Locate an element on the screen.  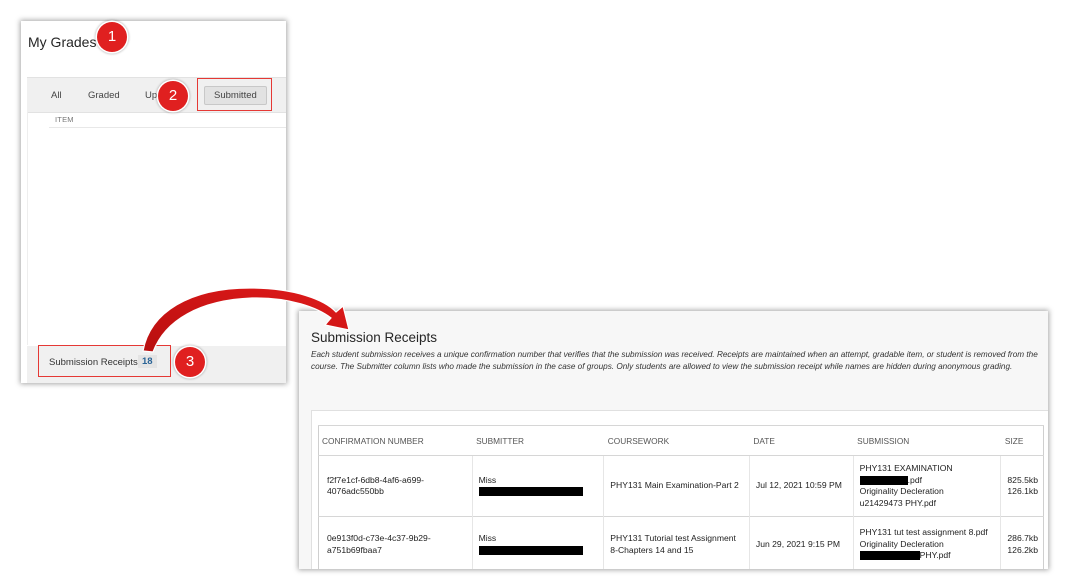
submission-file: PHY131 tut test assignment 8.pdf is located at coordinates (924, 532).